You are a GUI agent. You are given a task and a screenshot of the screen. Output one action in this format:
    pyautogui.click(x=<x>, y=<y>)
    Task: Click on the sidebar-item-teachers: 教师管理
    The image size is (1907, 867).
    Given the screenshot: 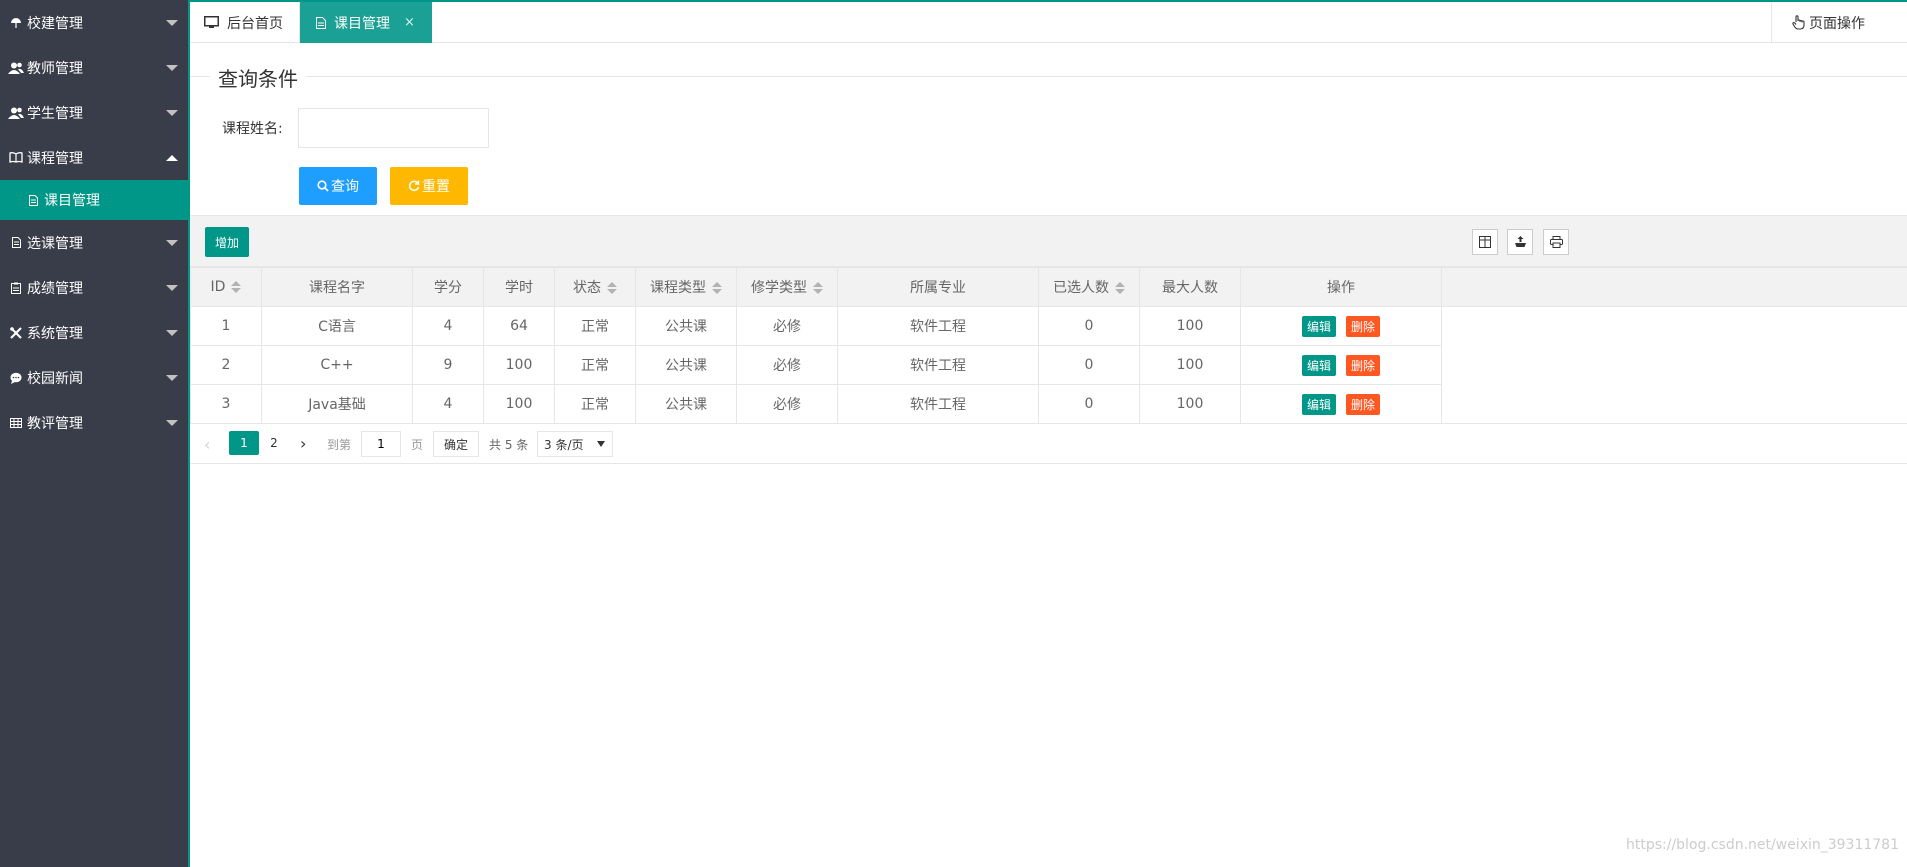 What is the action you would take?
    pyautogui.click(x=94, y=67)
    